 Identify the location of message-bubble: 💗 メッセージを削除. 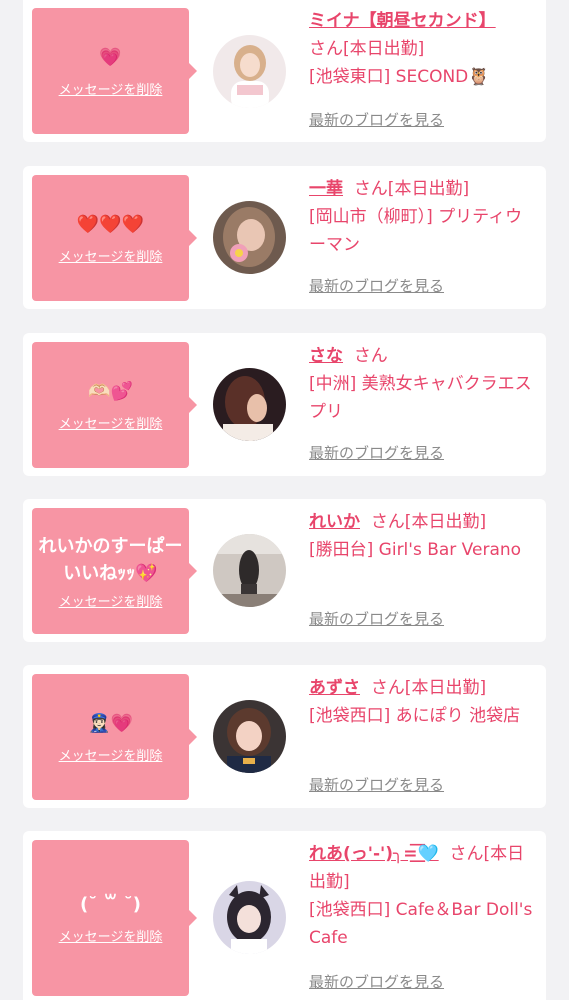
(114, 71).